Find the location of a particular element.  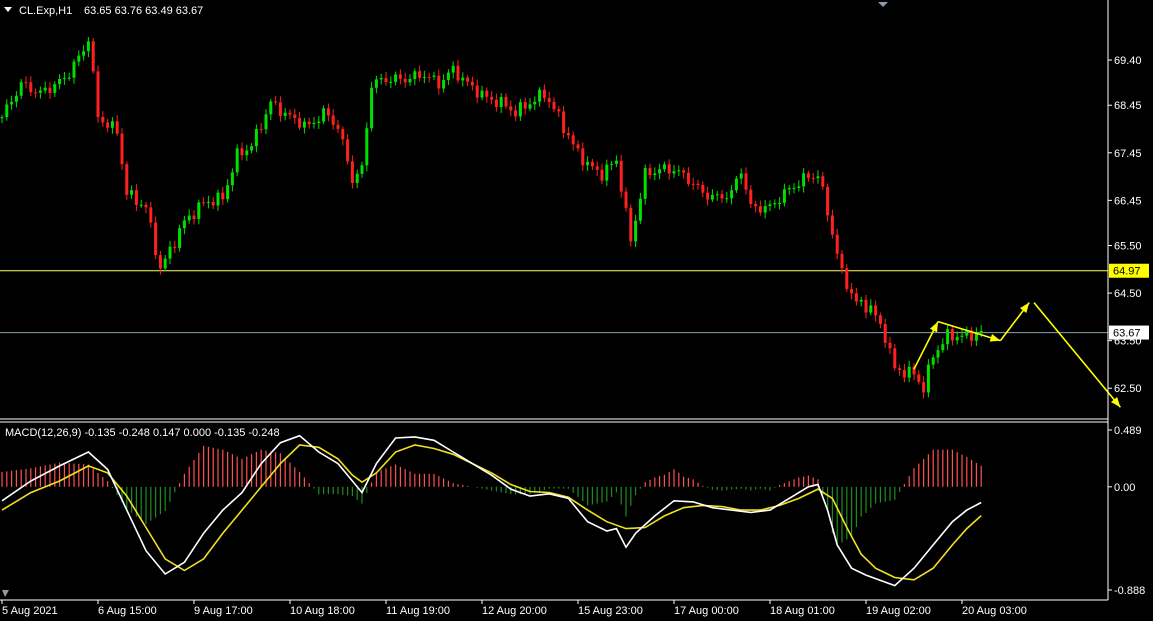

time-tick-label: 15 Aug 23:00 is located at coordinates (610, 611).